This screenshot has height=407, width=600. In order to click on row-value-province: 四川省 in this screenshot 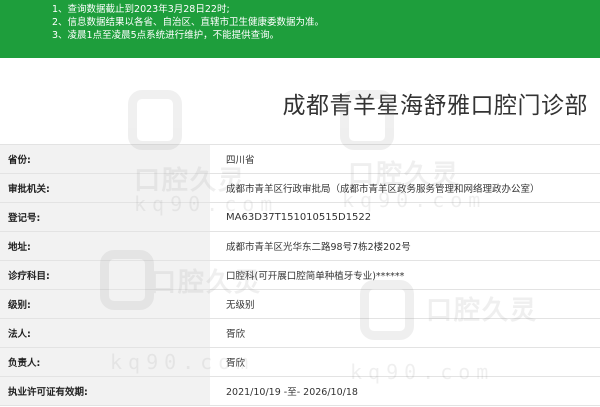, I will do `click(405, 159)`.